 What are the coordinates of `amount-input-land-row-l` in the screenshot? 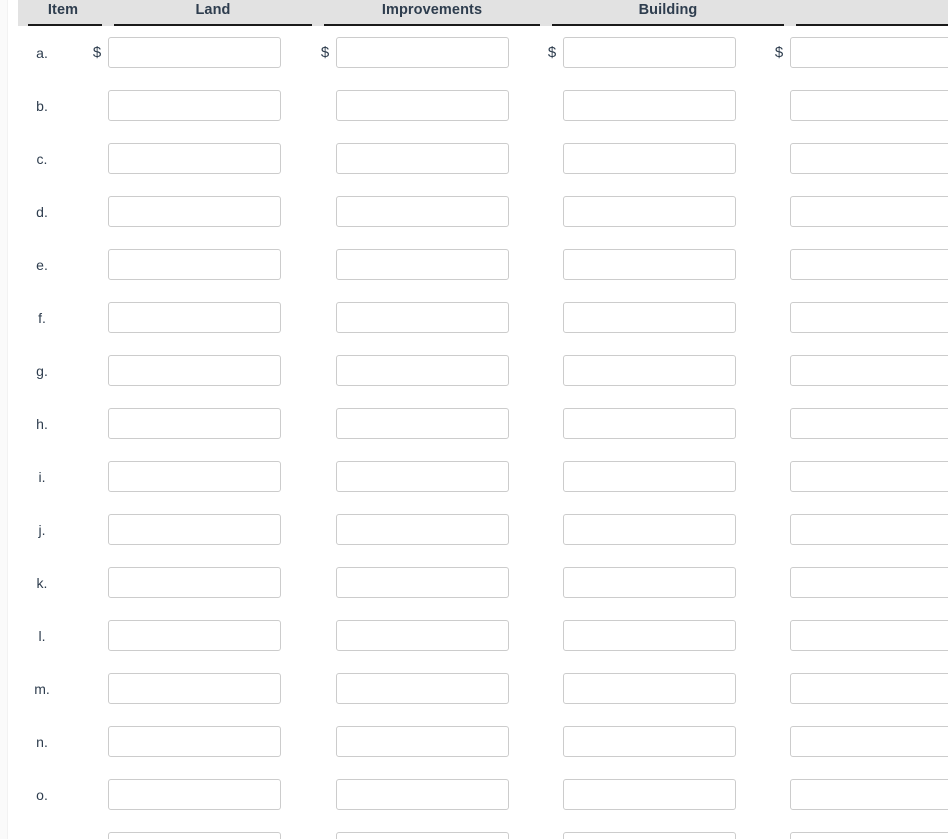 It's located at (194, 635).